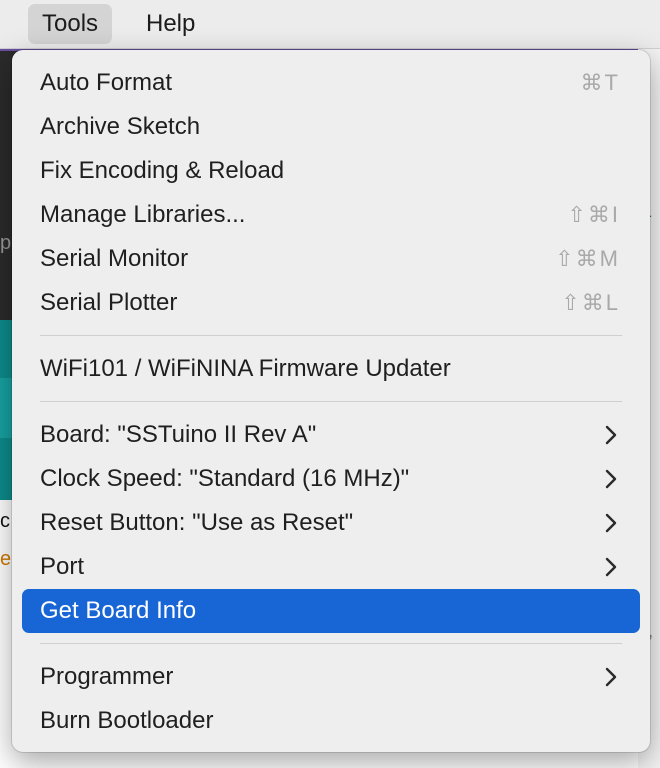 The image size is (660, 768). Describe the element at coordinates (106, 82) in the screenshot. I see `menu-item-label: Auto Format` at that location.